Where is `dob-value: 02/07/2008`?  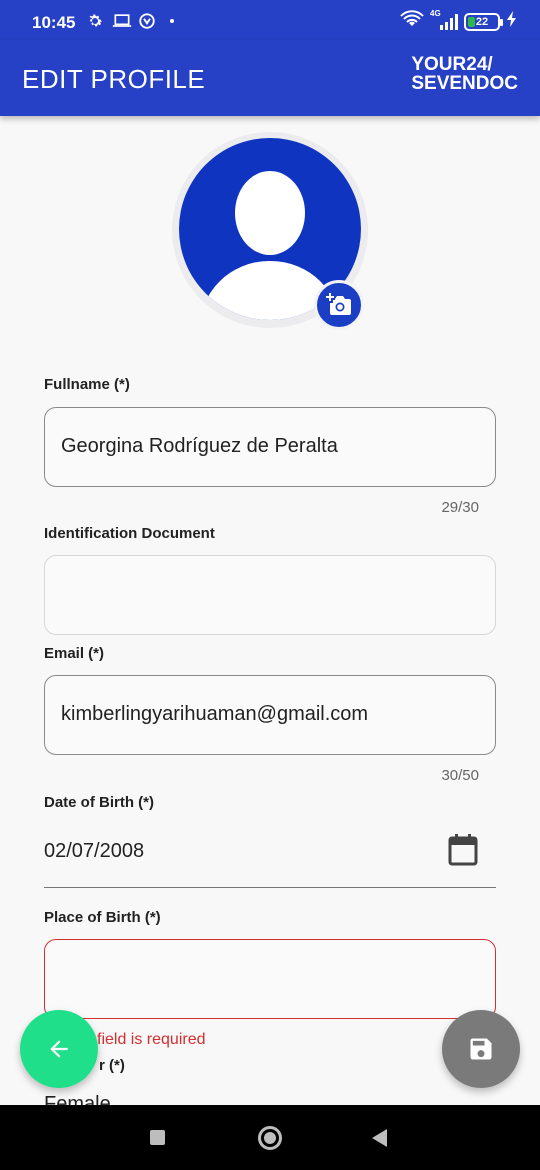
dob-value: 02/07/2008 is located at coordinates (94, 851).